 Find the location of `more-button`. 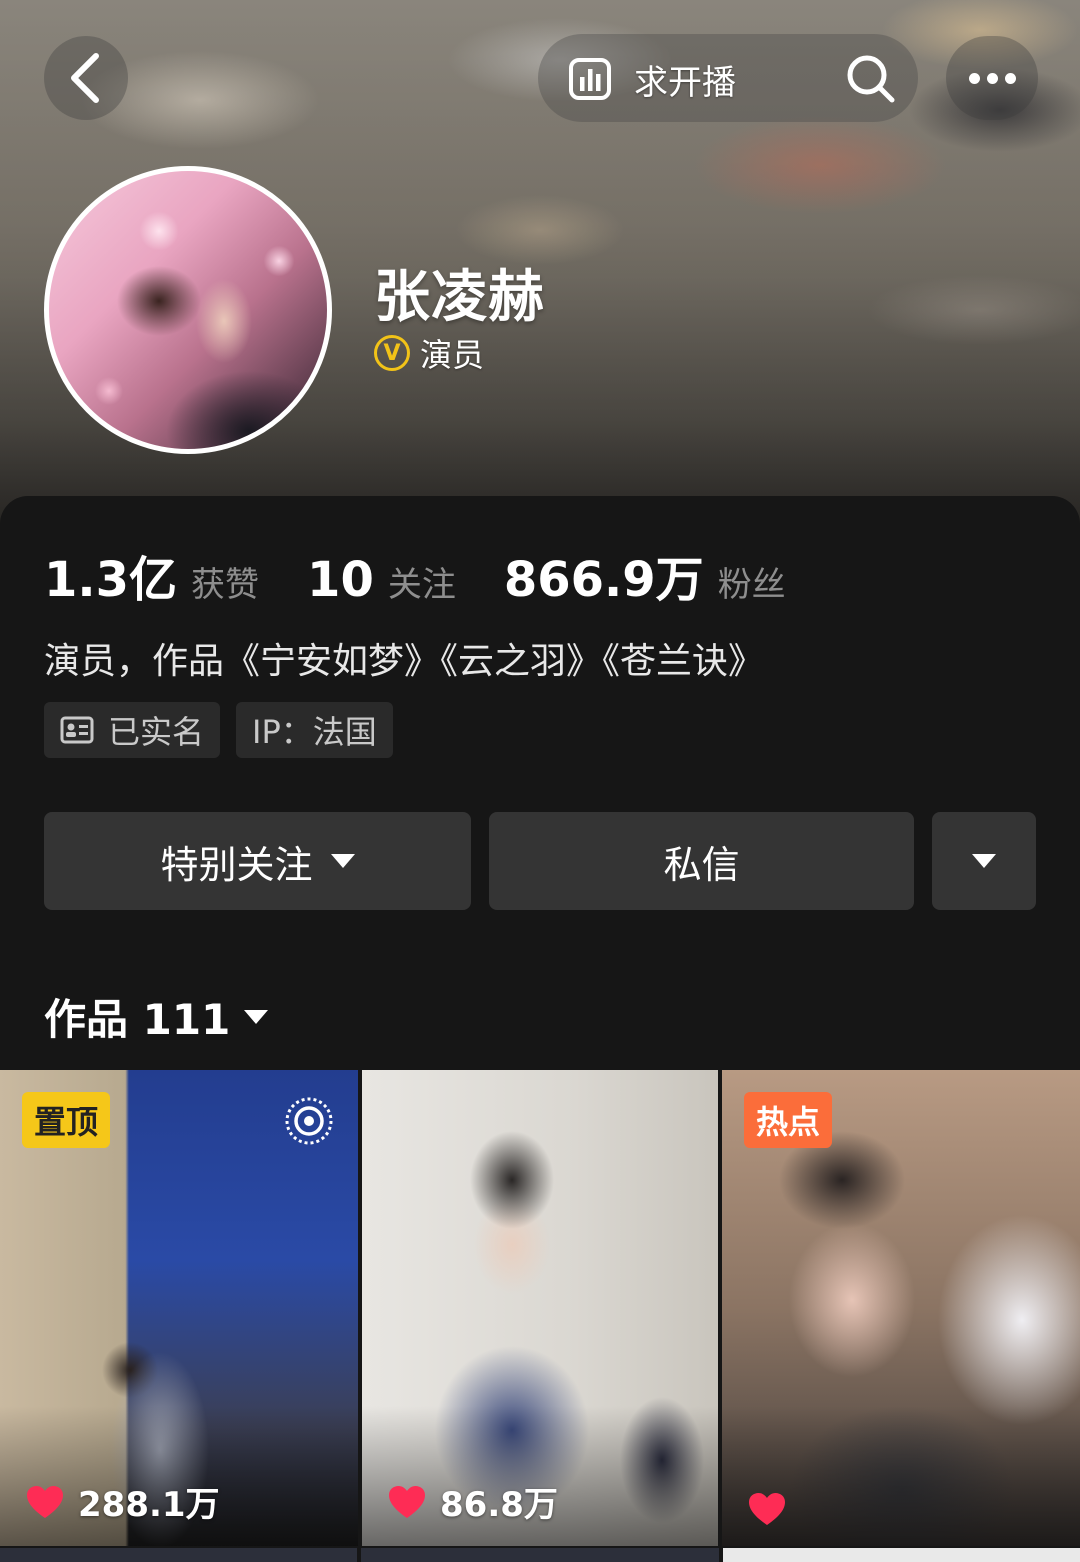

more-button is located at coordinates (992, 78).